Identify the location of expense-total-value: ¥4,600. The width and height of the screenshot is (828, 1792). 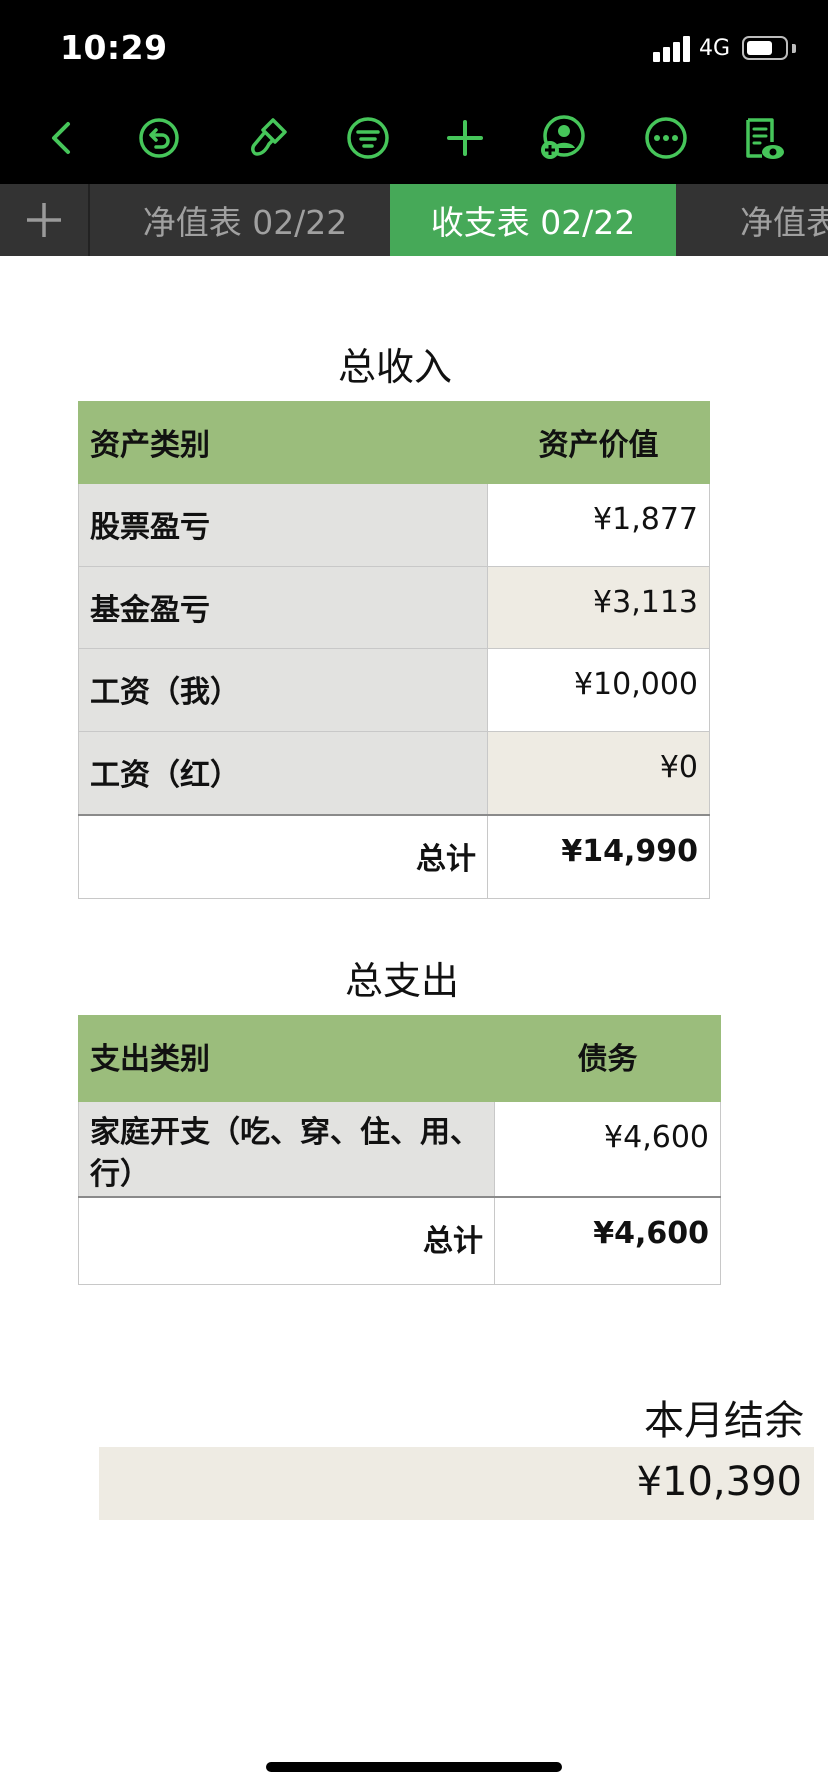
(607, 1240).